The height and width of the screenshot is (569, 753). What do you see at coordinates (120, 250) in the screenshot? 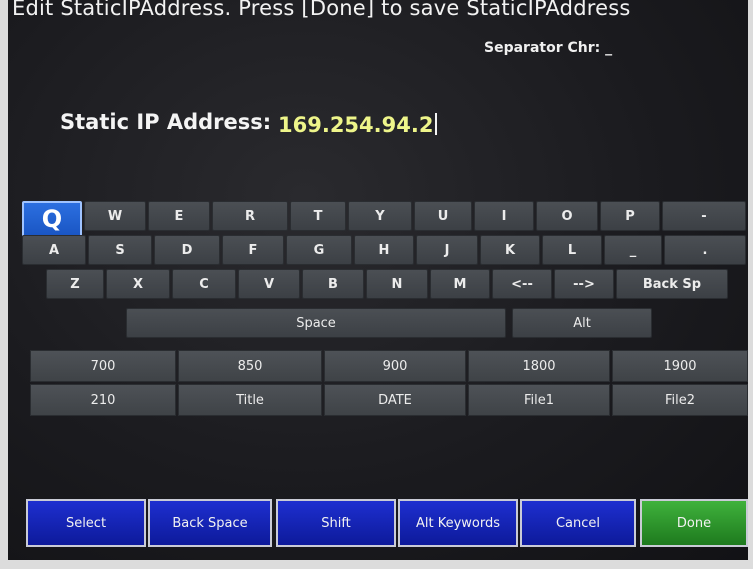
I see `key-s: S` at bounding box center [120, 250].